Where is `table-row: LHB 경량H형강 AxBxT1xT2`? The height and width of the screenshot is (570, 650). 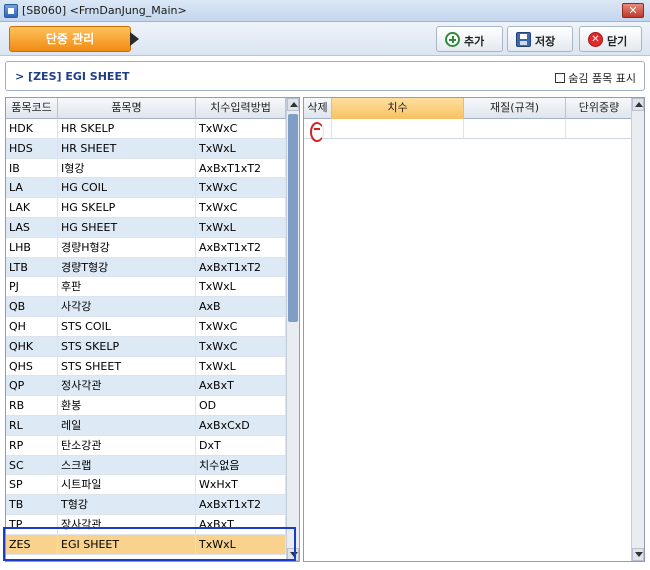 table-row: LHB 경량H형강 AxBxT1xT2 is located at coordinates (146, 247).